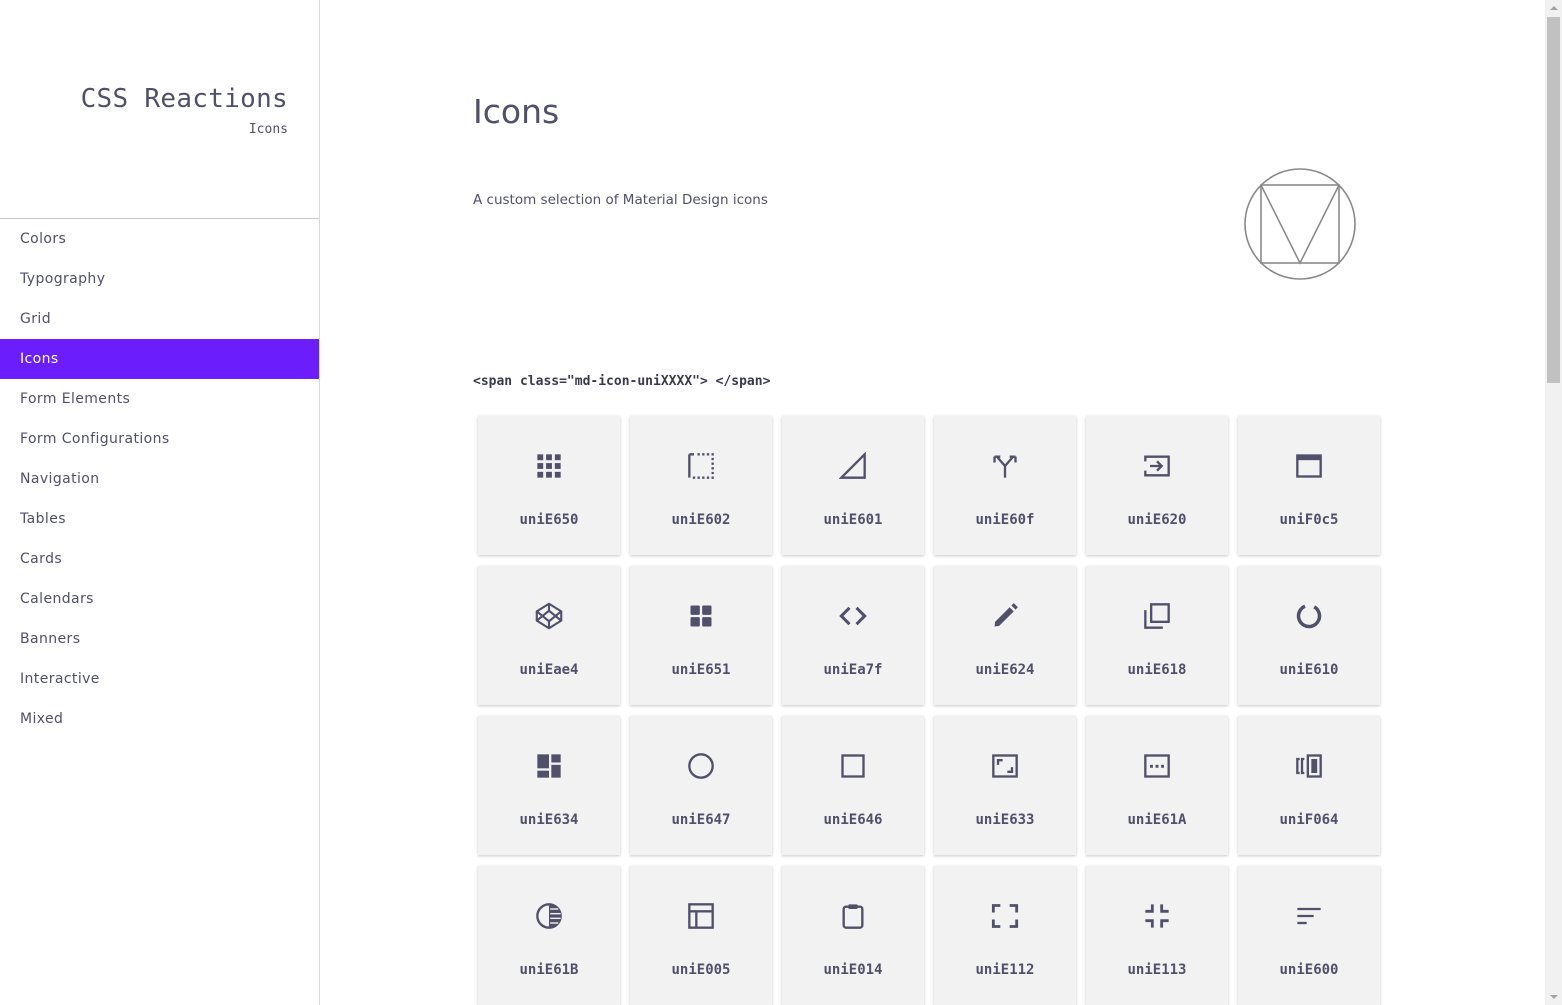 This screenshot has height=1005, width=1562. What do you see at coordinates (701, 935) in the screenshot?
I see `icon-card-uniE005: uniE005` at bounding box center [701, 935].